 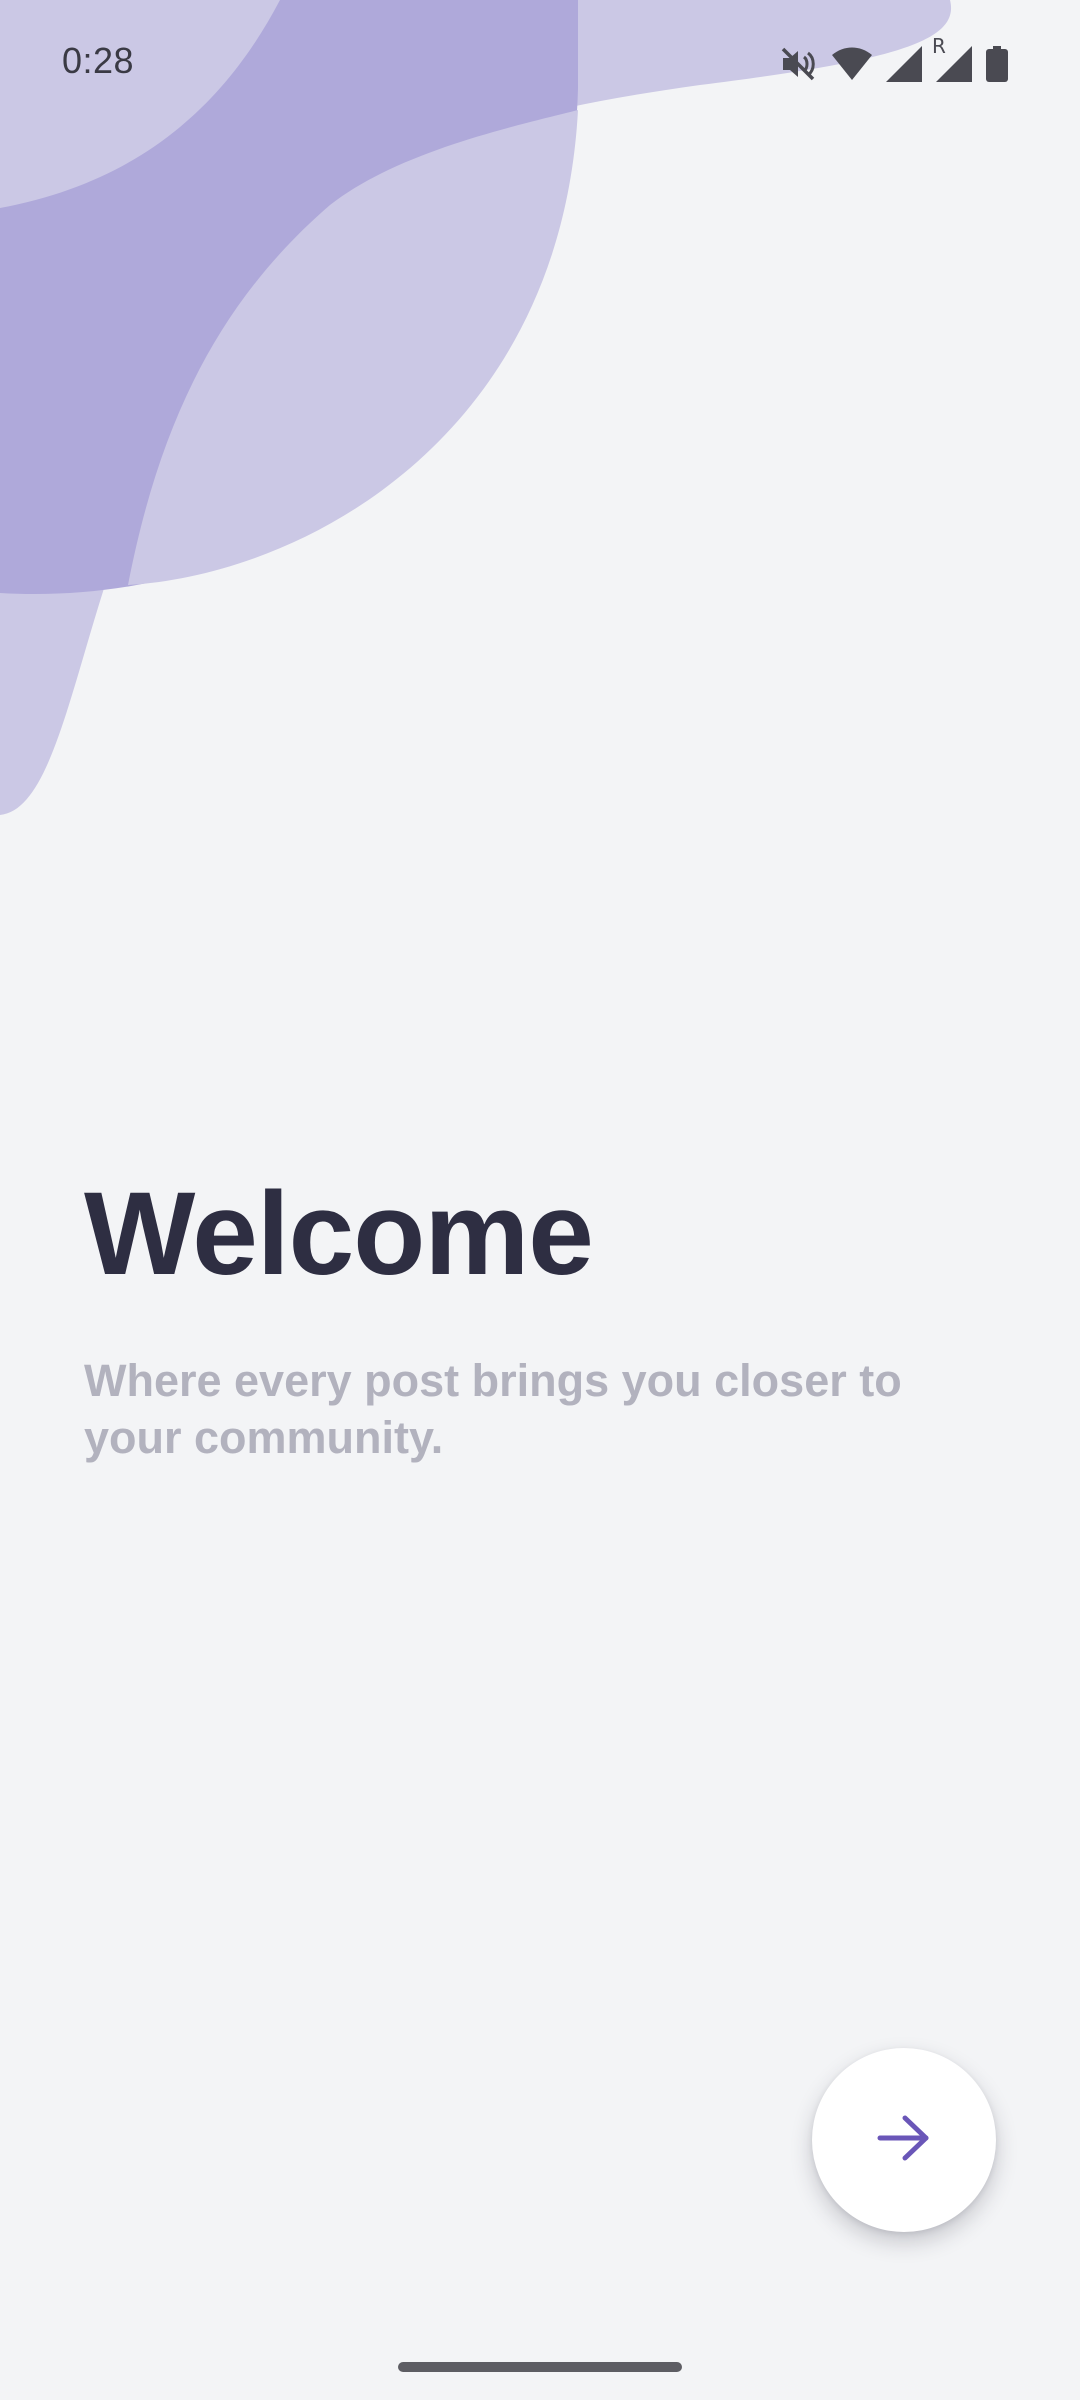 I want to click on arrow-right-icon, so click(x=904, y=2140).